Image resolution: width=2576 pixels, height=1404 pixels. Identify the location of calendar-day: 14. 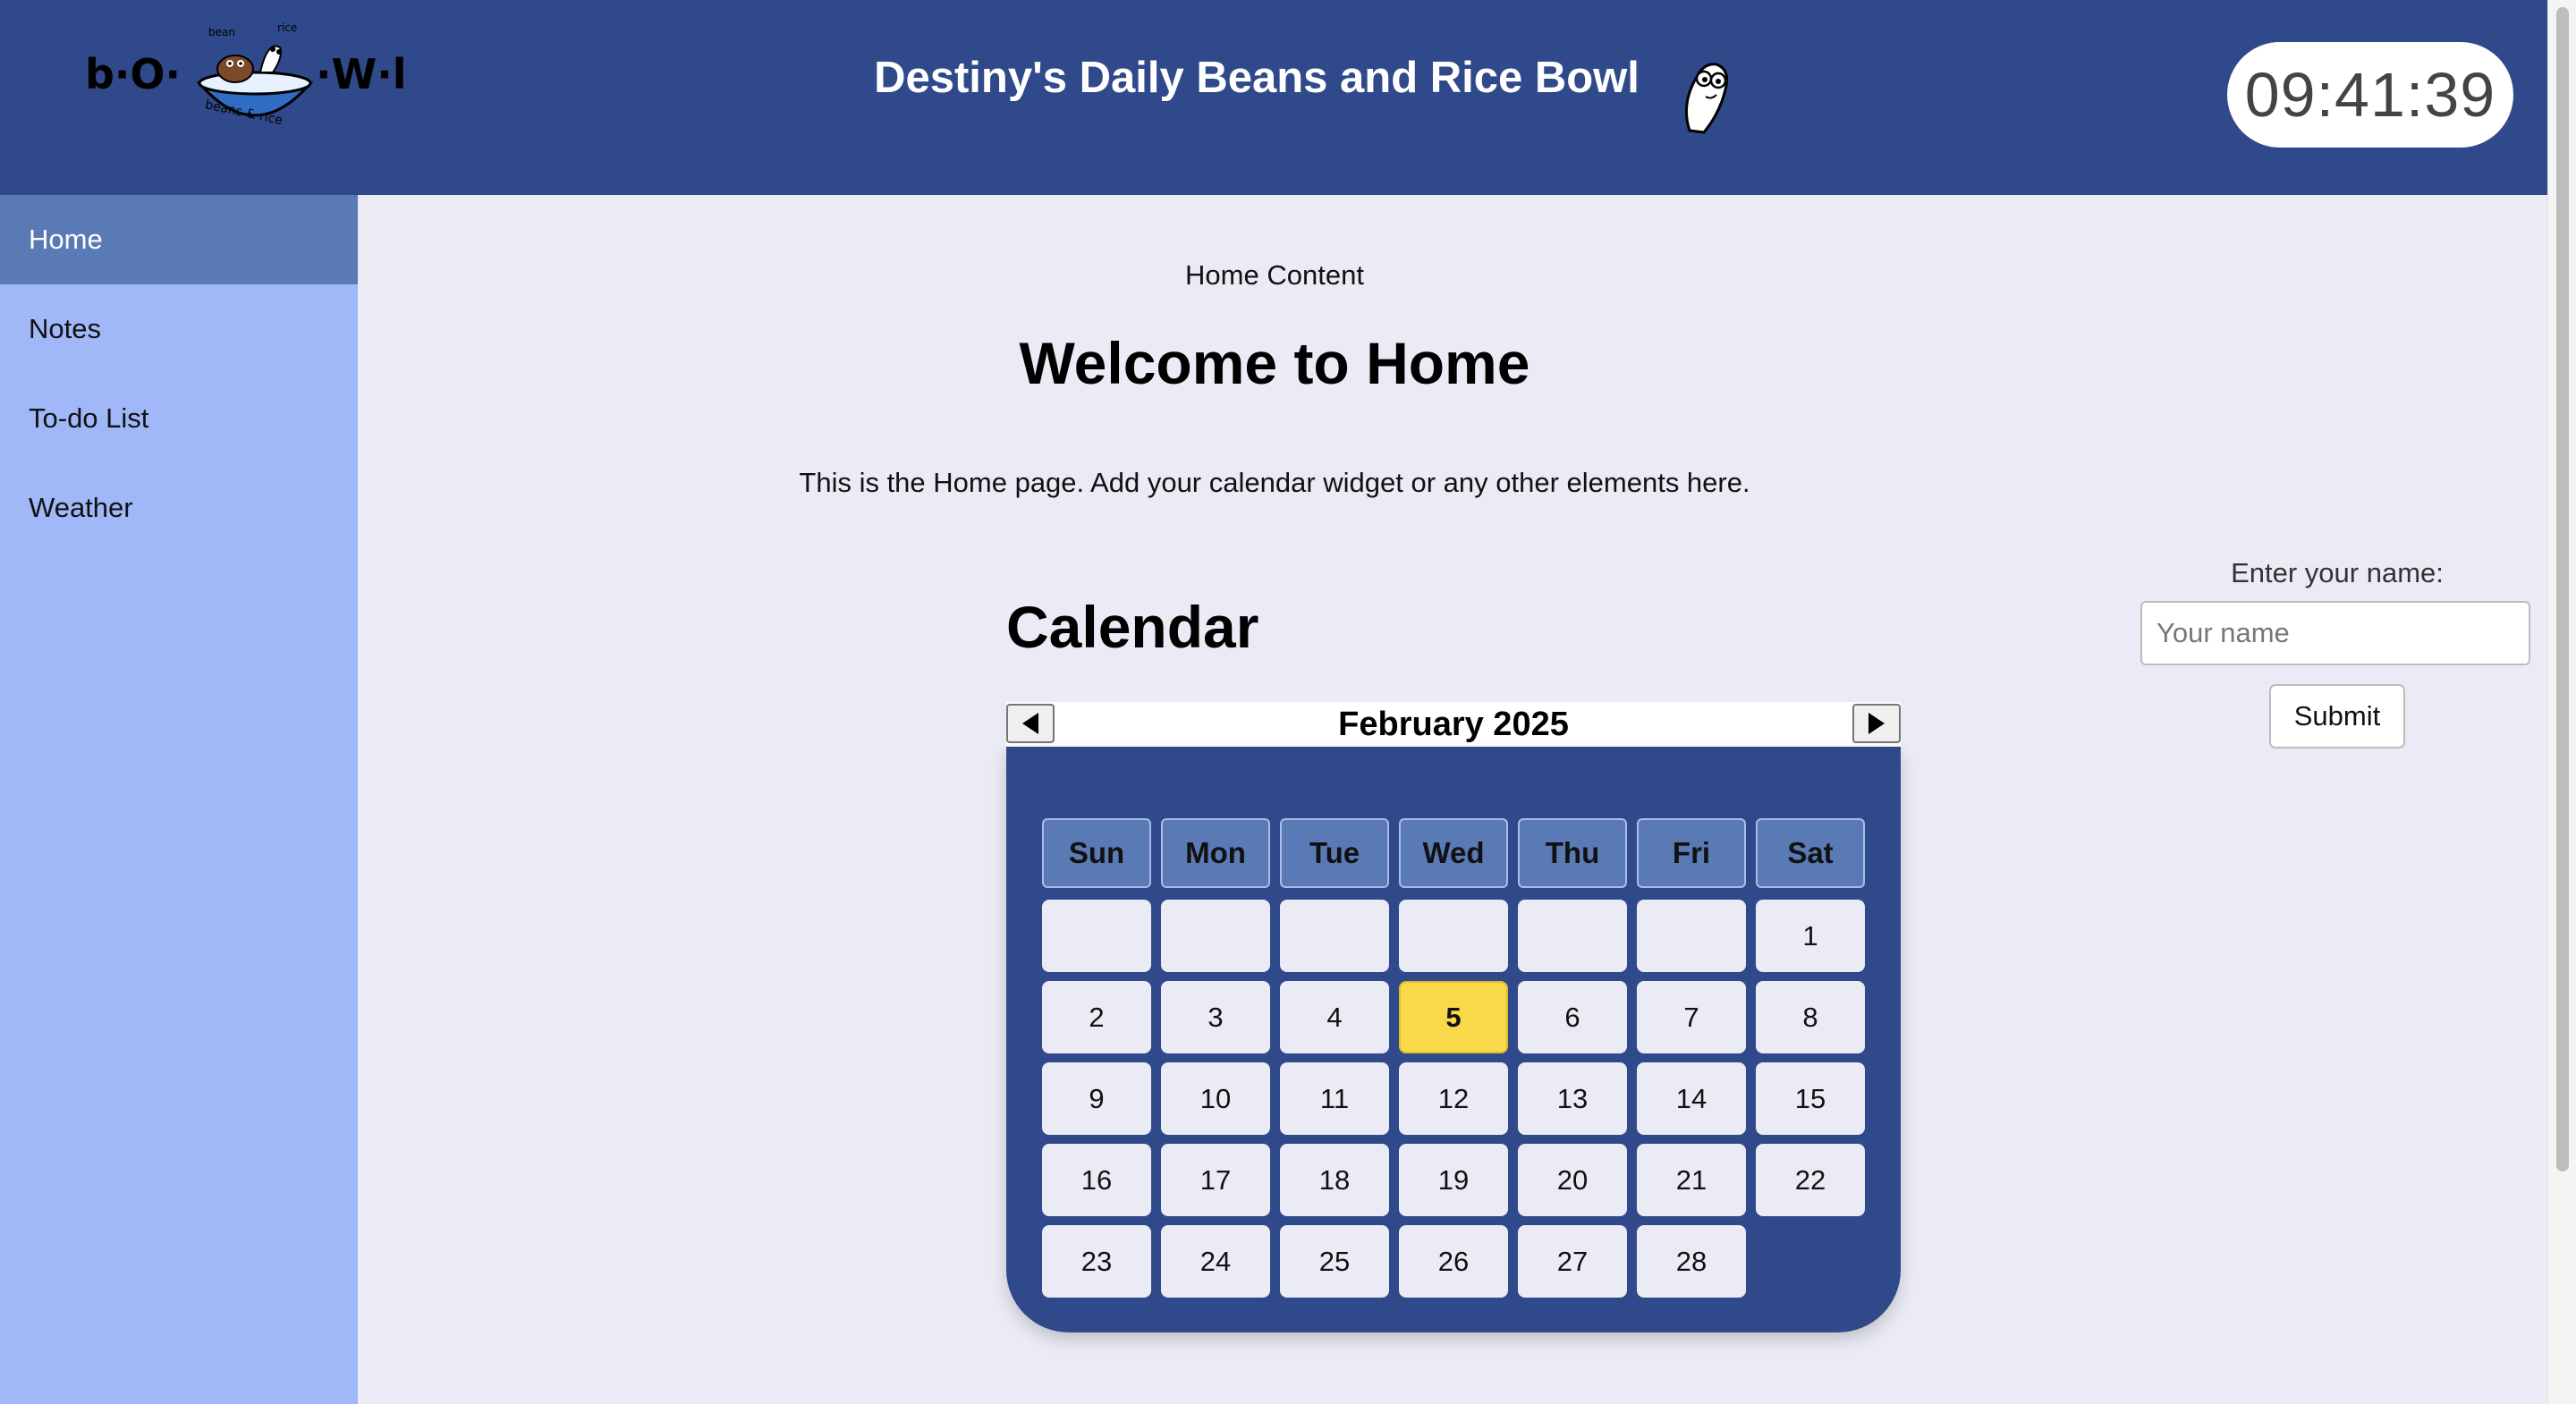
(1691, 1099).